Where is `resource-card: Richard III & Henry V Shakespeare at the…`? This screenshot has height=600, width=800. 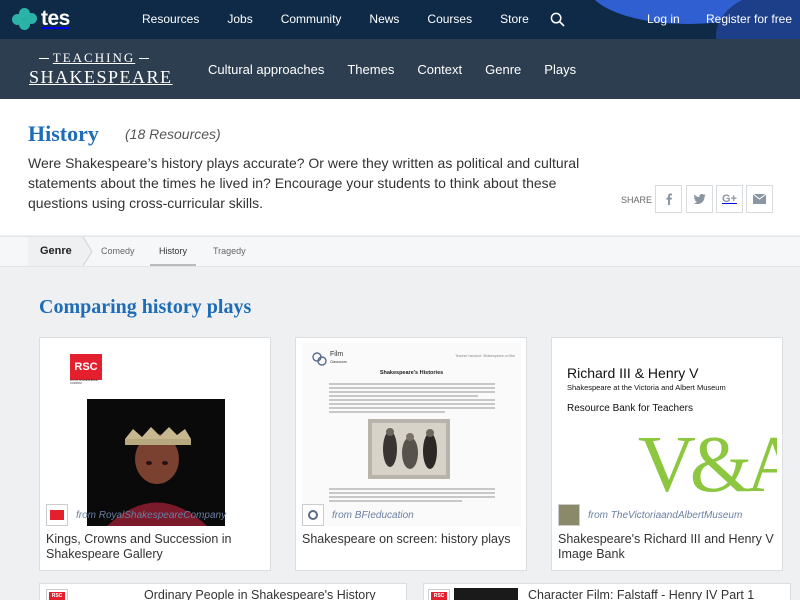
resource-card: Richard III & Henry V Shakespeare at the… is located at coordinates (667, 454).